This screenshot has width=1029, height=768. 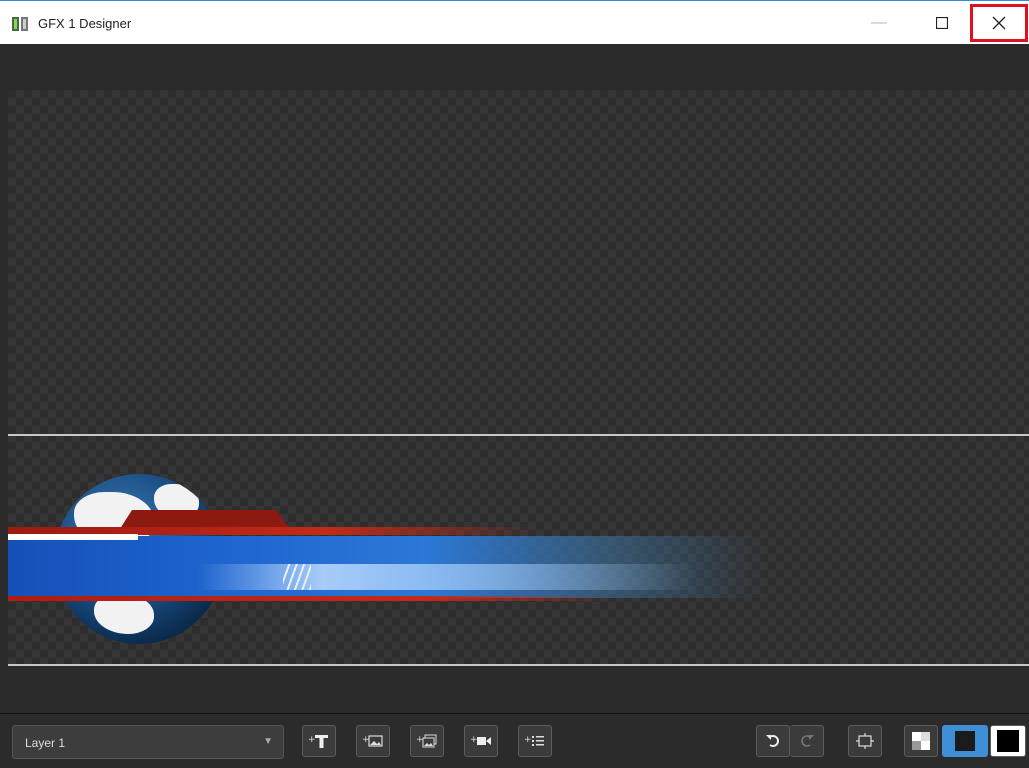 I want to click on title-safe-guide-top, so click(x=518, y=435).